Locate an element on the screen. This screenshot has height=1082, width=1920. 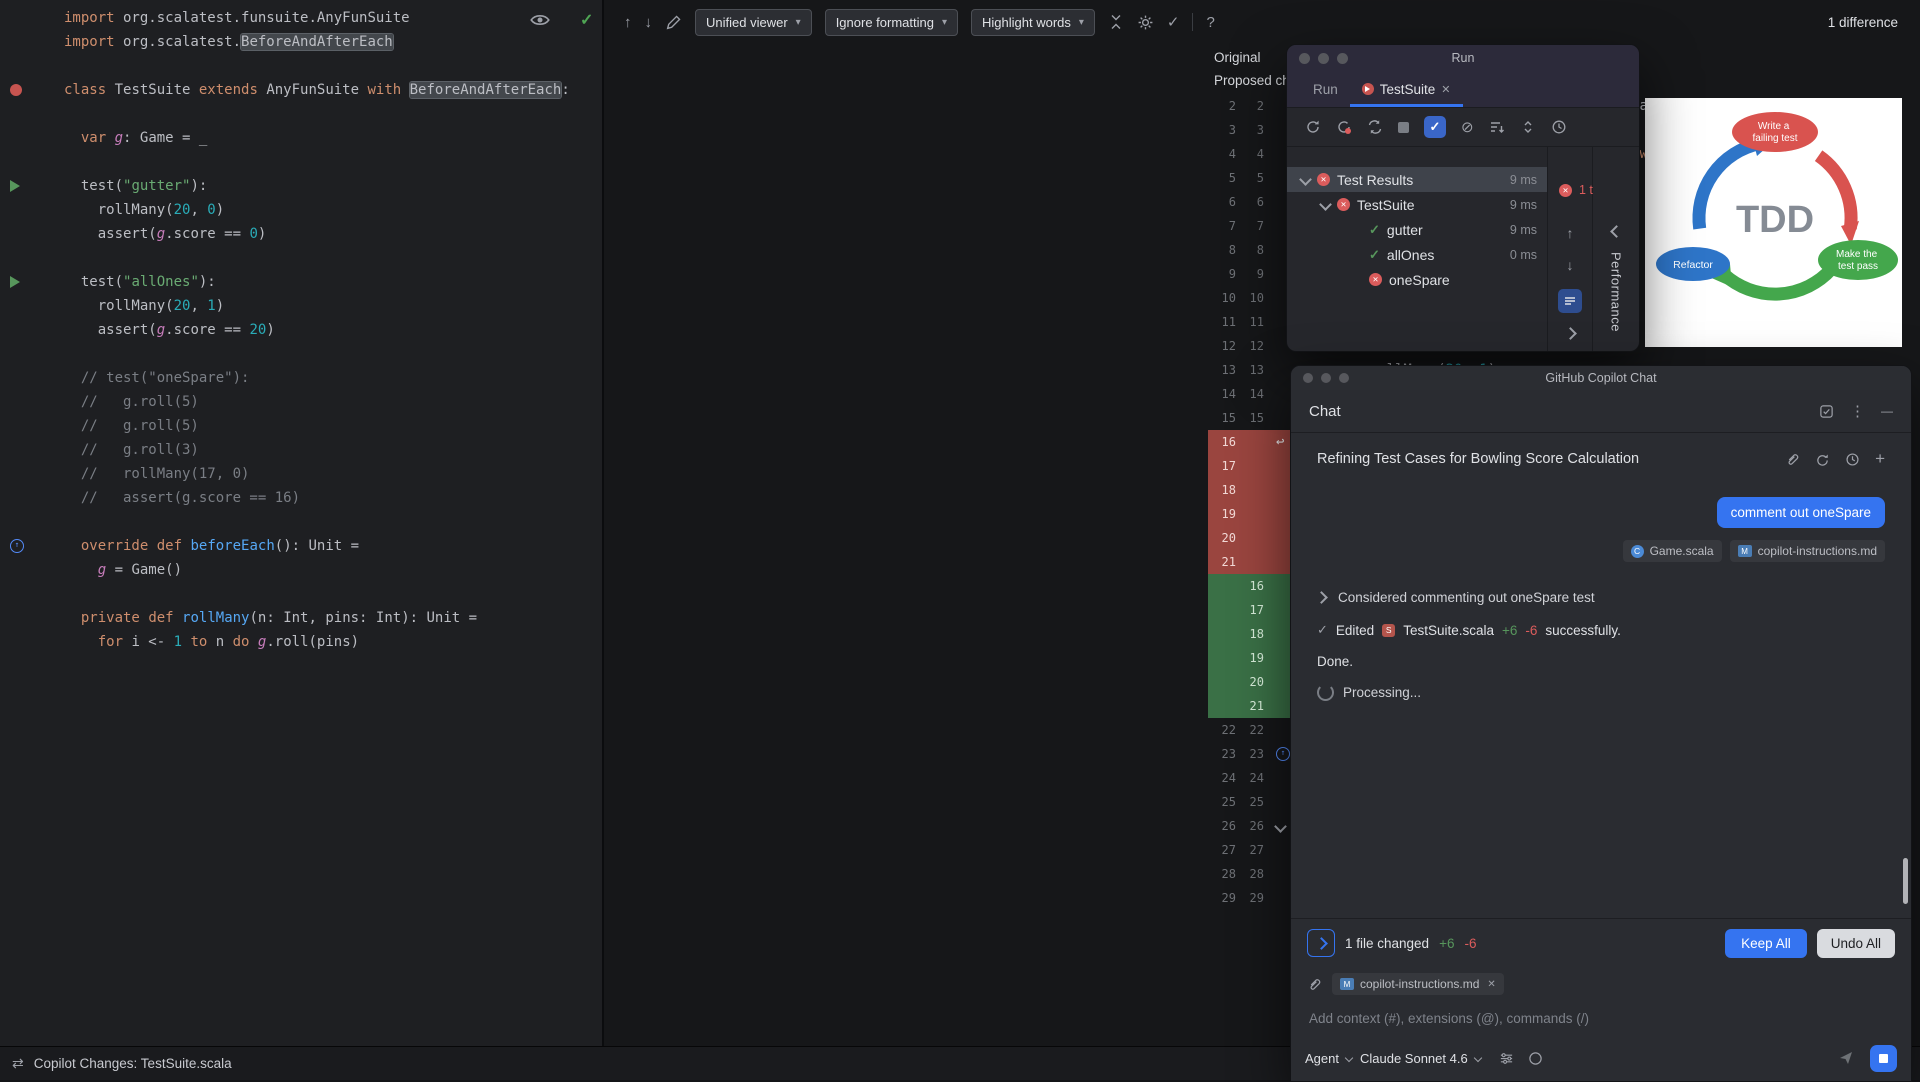
previous-change-icon: ↑ is located at coordinates (628, 22).